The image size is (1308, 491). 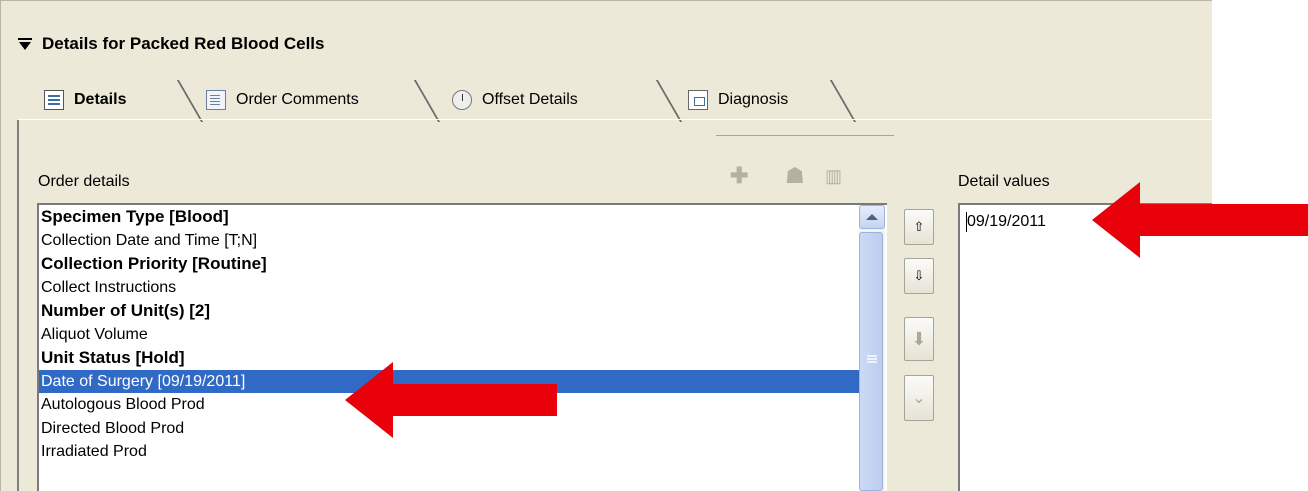 I want to click on tab-label: Diagnosis, so click(x=753, y=99).